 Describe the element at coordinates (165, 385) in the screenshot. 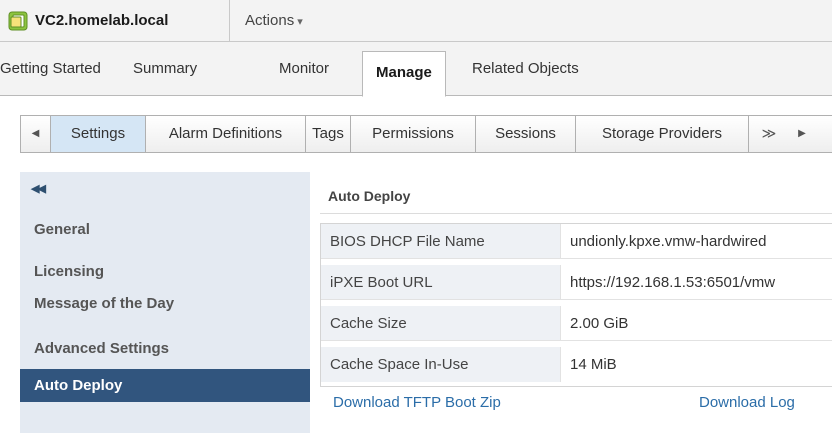

I see `sidebar-item-auto-deploy: Auto Deploy` at that location.